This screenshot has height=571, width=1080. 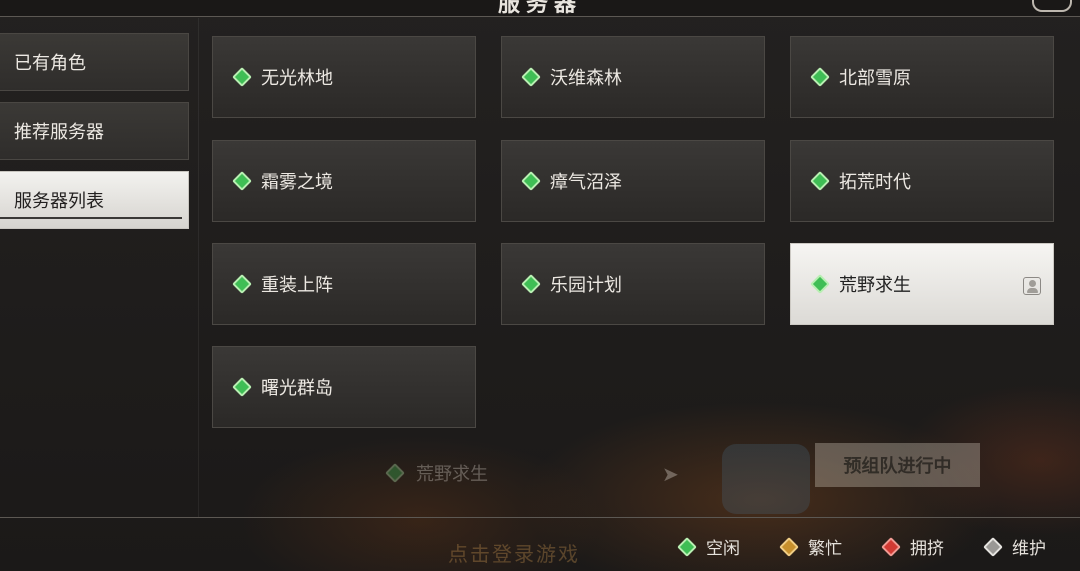 I want to click on server-card: 重装上阵, so click(x=344, y=284).